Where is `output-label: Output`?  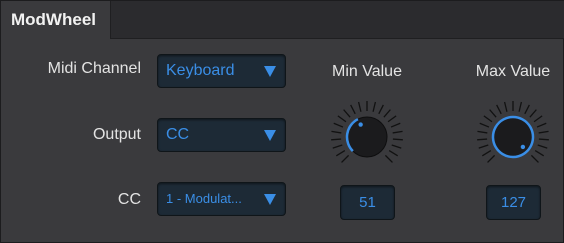
output-label: Output is located at coordinates (116, 134).